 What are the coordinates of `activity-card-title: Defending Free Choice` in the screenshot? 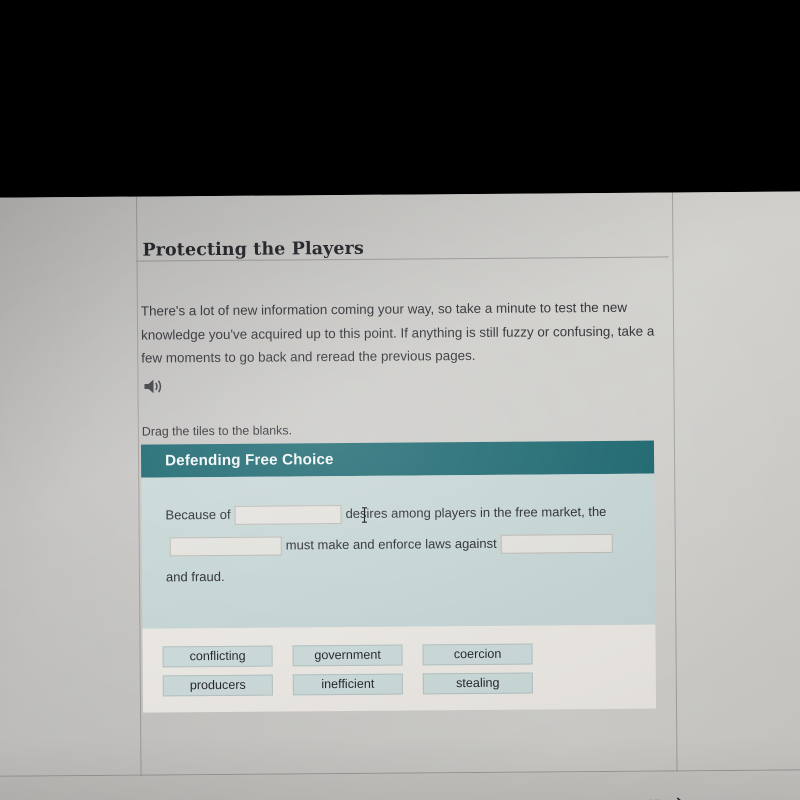 It's located at (249, 460).